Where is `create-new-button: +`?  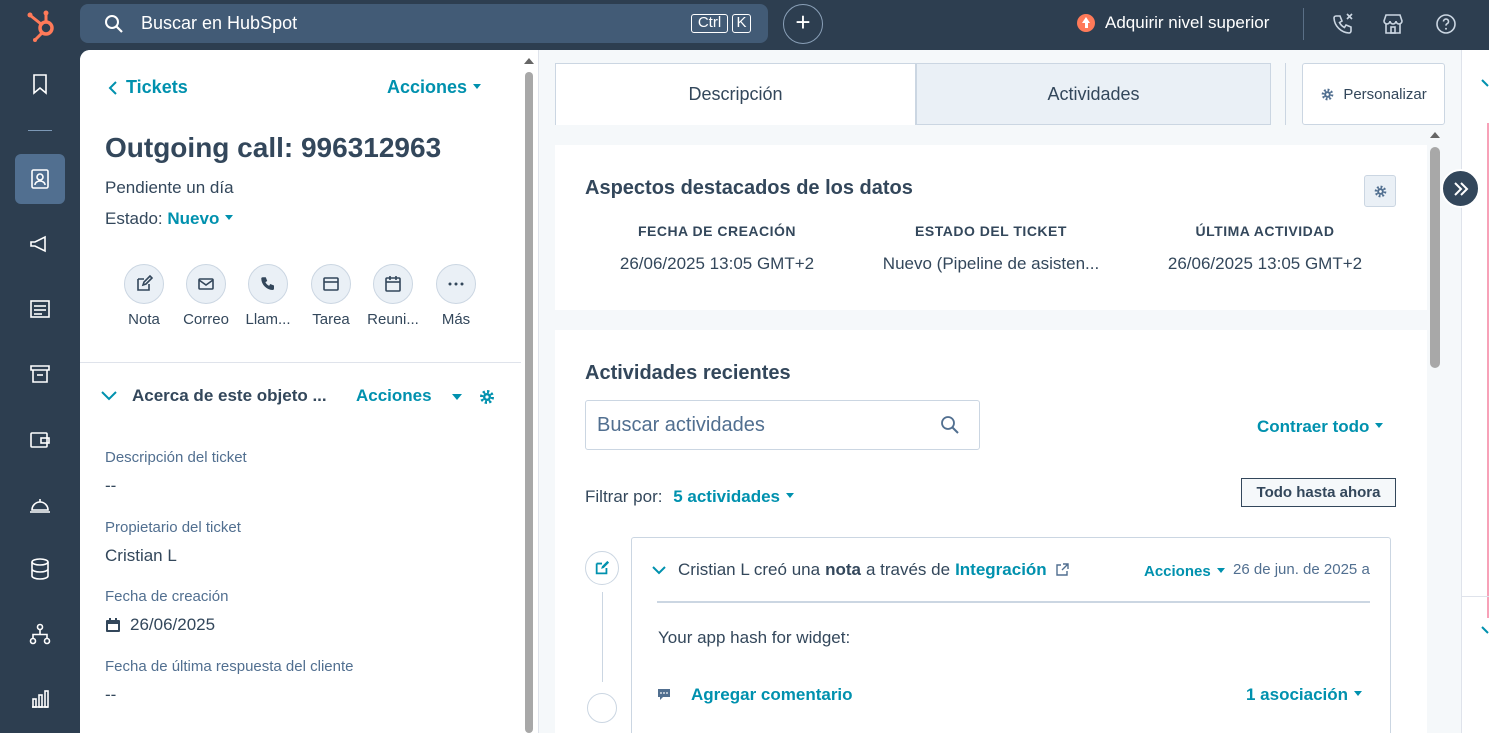
create-new-button: + is located at coordinates (803, 24).